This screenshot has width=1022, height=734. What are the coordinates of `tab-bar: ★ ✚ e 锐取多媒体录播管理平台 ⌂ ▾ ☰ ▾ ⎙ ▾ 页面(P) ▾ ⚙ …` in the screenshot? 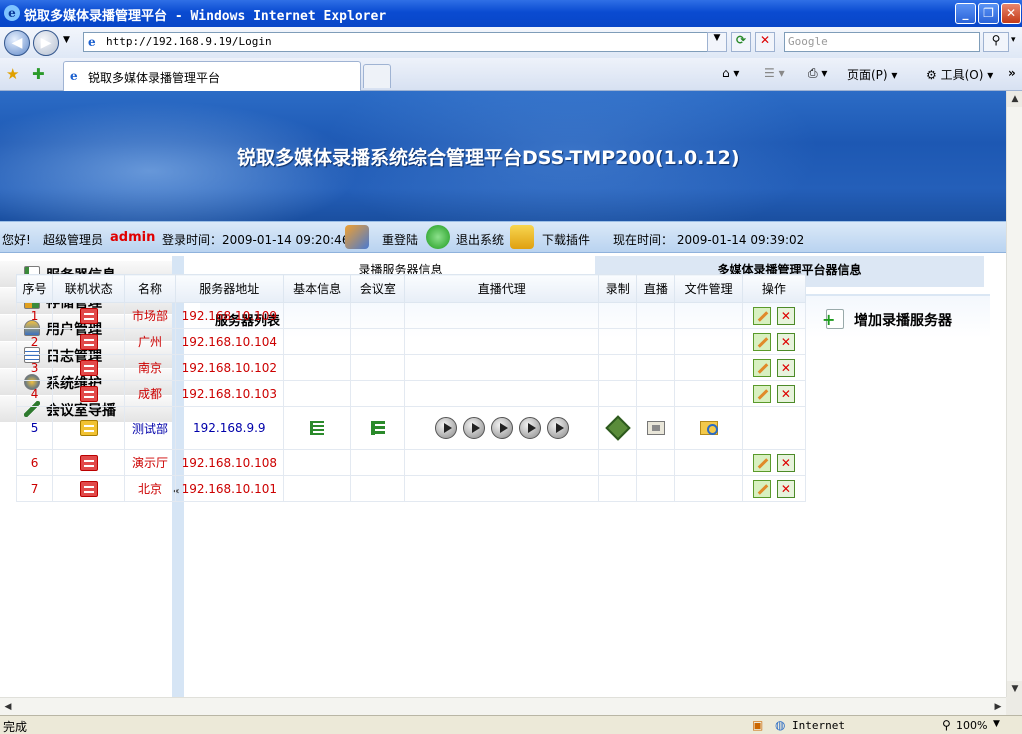 It's located at (511, 74).